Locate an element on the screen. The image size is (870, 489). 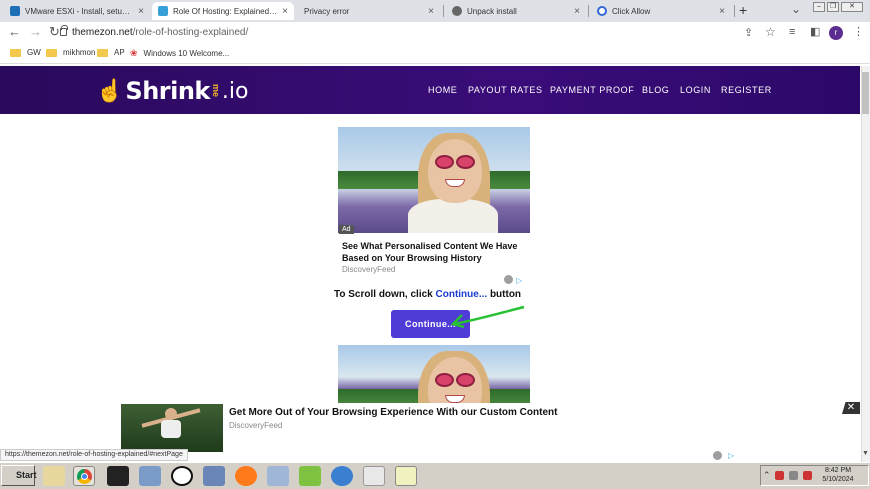
share-icon: ⇪ is located at coordinates (748, 33).